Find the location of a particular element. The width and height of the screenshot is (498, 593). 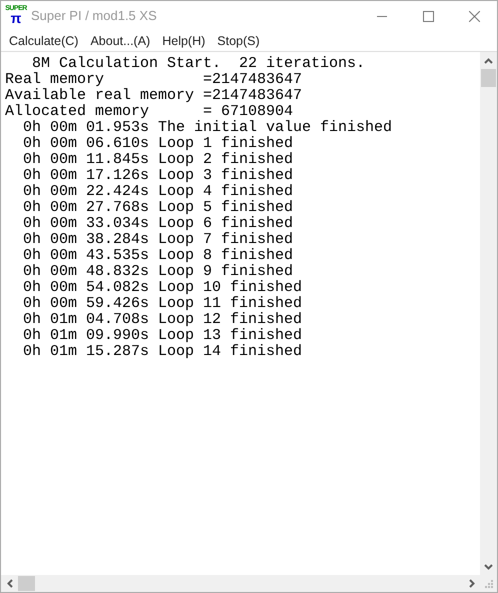

window-title: Super PI / mod1.5 XS is located at coordinates (94, 16).